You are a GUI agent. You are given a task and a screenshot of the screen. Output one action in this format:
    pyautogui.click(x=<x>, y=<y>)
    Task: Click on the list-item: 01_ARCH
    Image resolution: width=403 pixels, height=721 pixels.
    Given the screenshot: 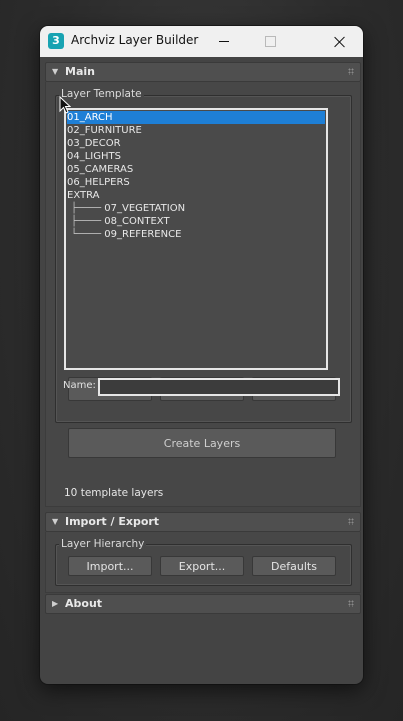 What is the action you would take?
    pyautogui.click(x=196, y=117)
    